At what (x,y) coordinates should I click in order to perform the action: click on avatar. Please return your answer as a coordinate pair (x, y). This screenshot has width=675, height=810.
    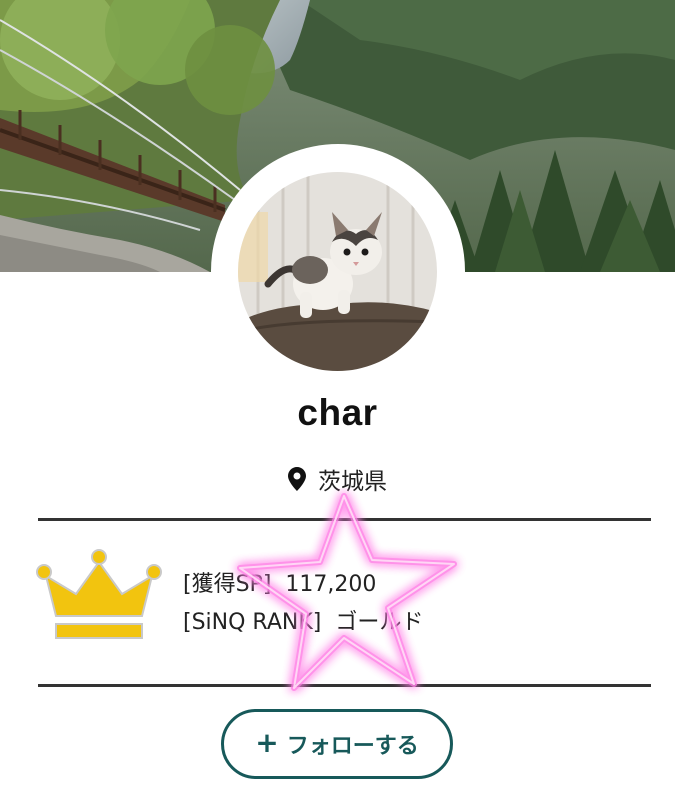
    Looking at the image, I should click on (337, 271).